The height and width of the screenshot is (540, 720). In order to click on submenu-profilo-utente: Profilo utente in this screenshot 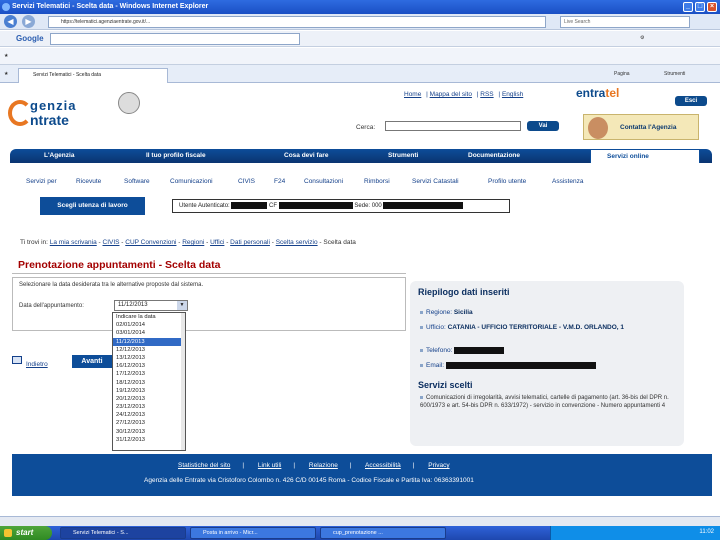, I will do `click(507, 181)`.